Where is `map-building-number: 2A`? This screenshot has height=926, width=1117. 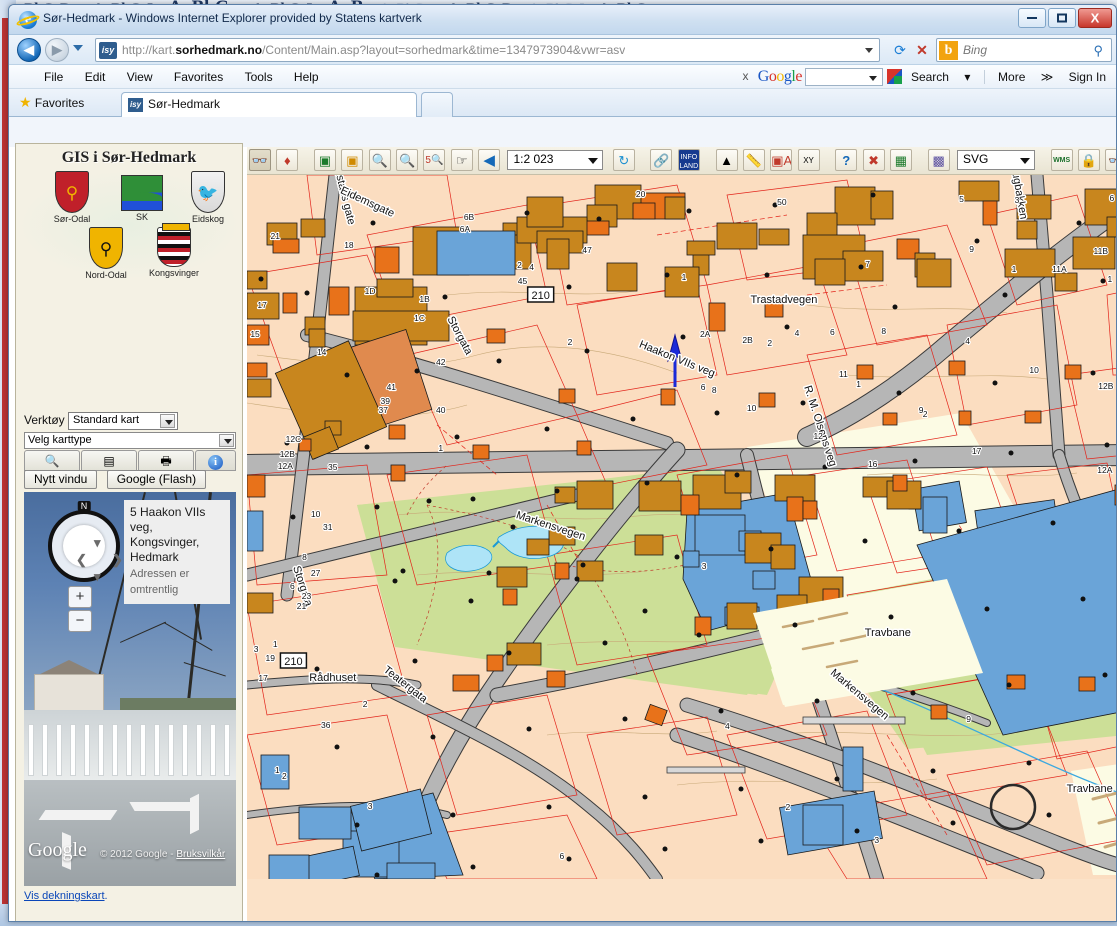
map-building-number: 2A is located at coordinates (705, 334).